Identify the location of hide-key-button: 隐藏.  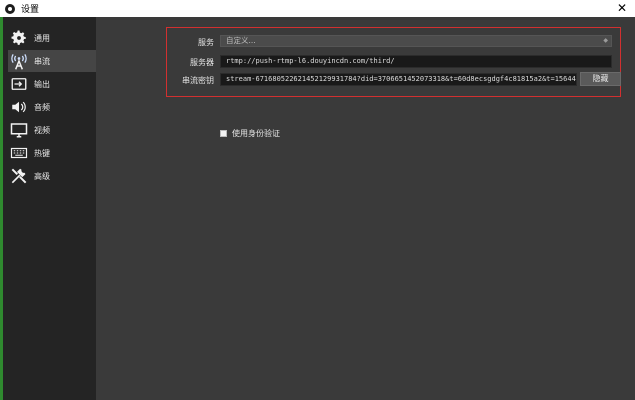
(600, 79).